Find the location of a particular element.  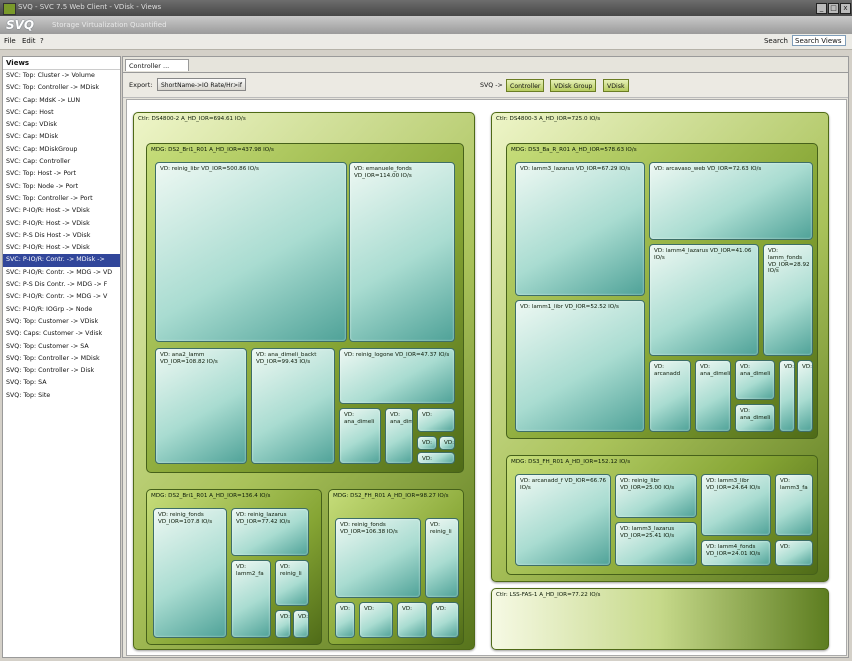

controller-node-label: Ctlr: DS4800-2 A_HD_IOR=694.61 IO/s is located at coordinates (192, 119).